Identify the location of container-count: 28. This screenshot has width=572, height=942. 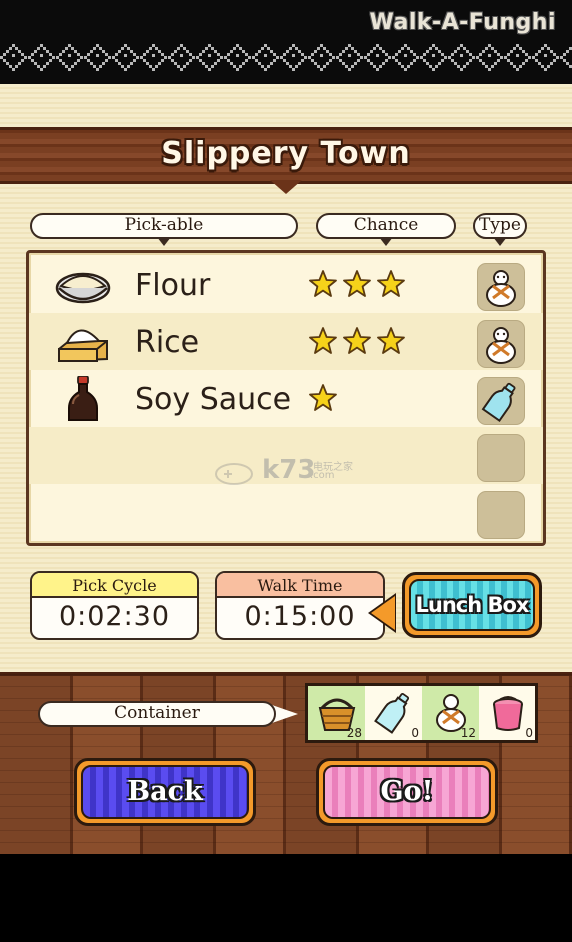
(354, 733).